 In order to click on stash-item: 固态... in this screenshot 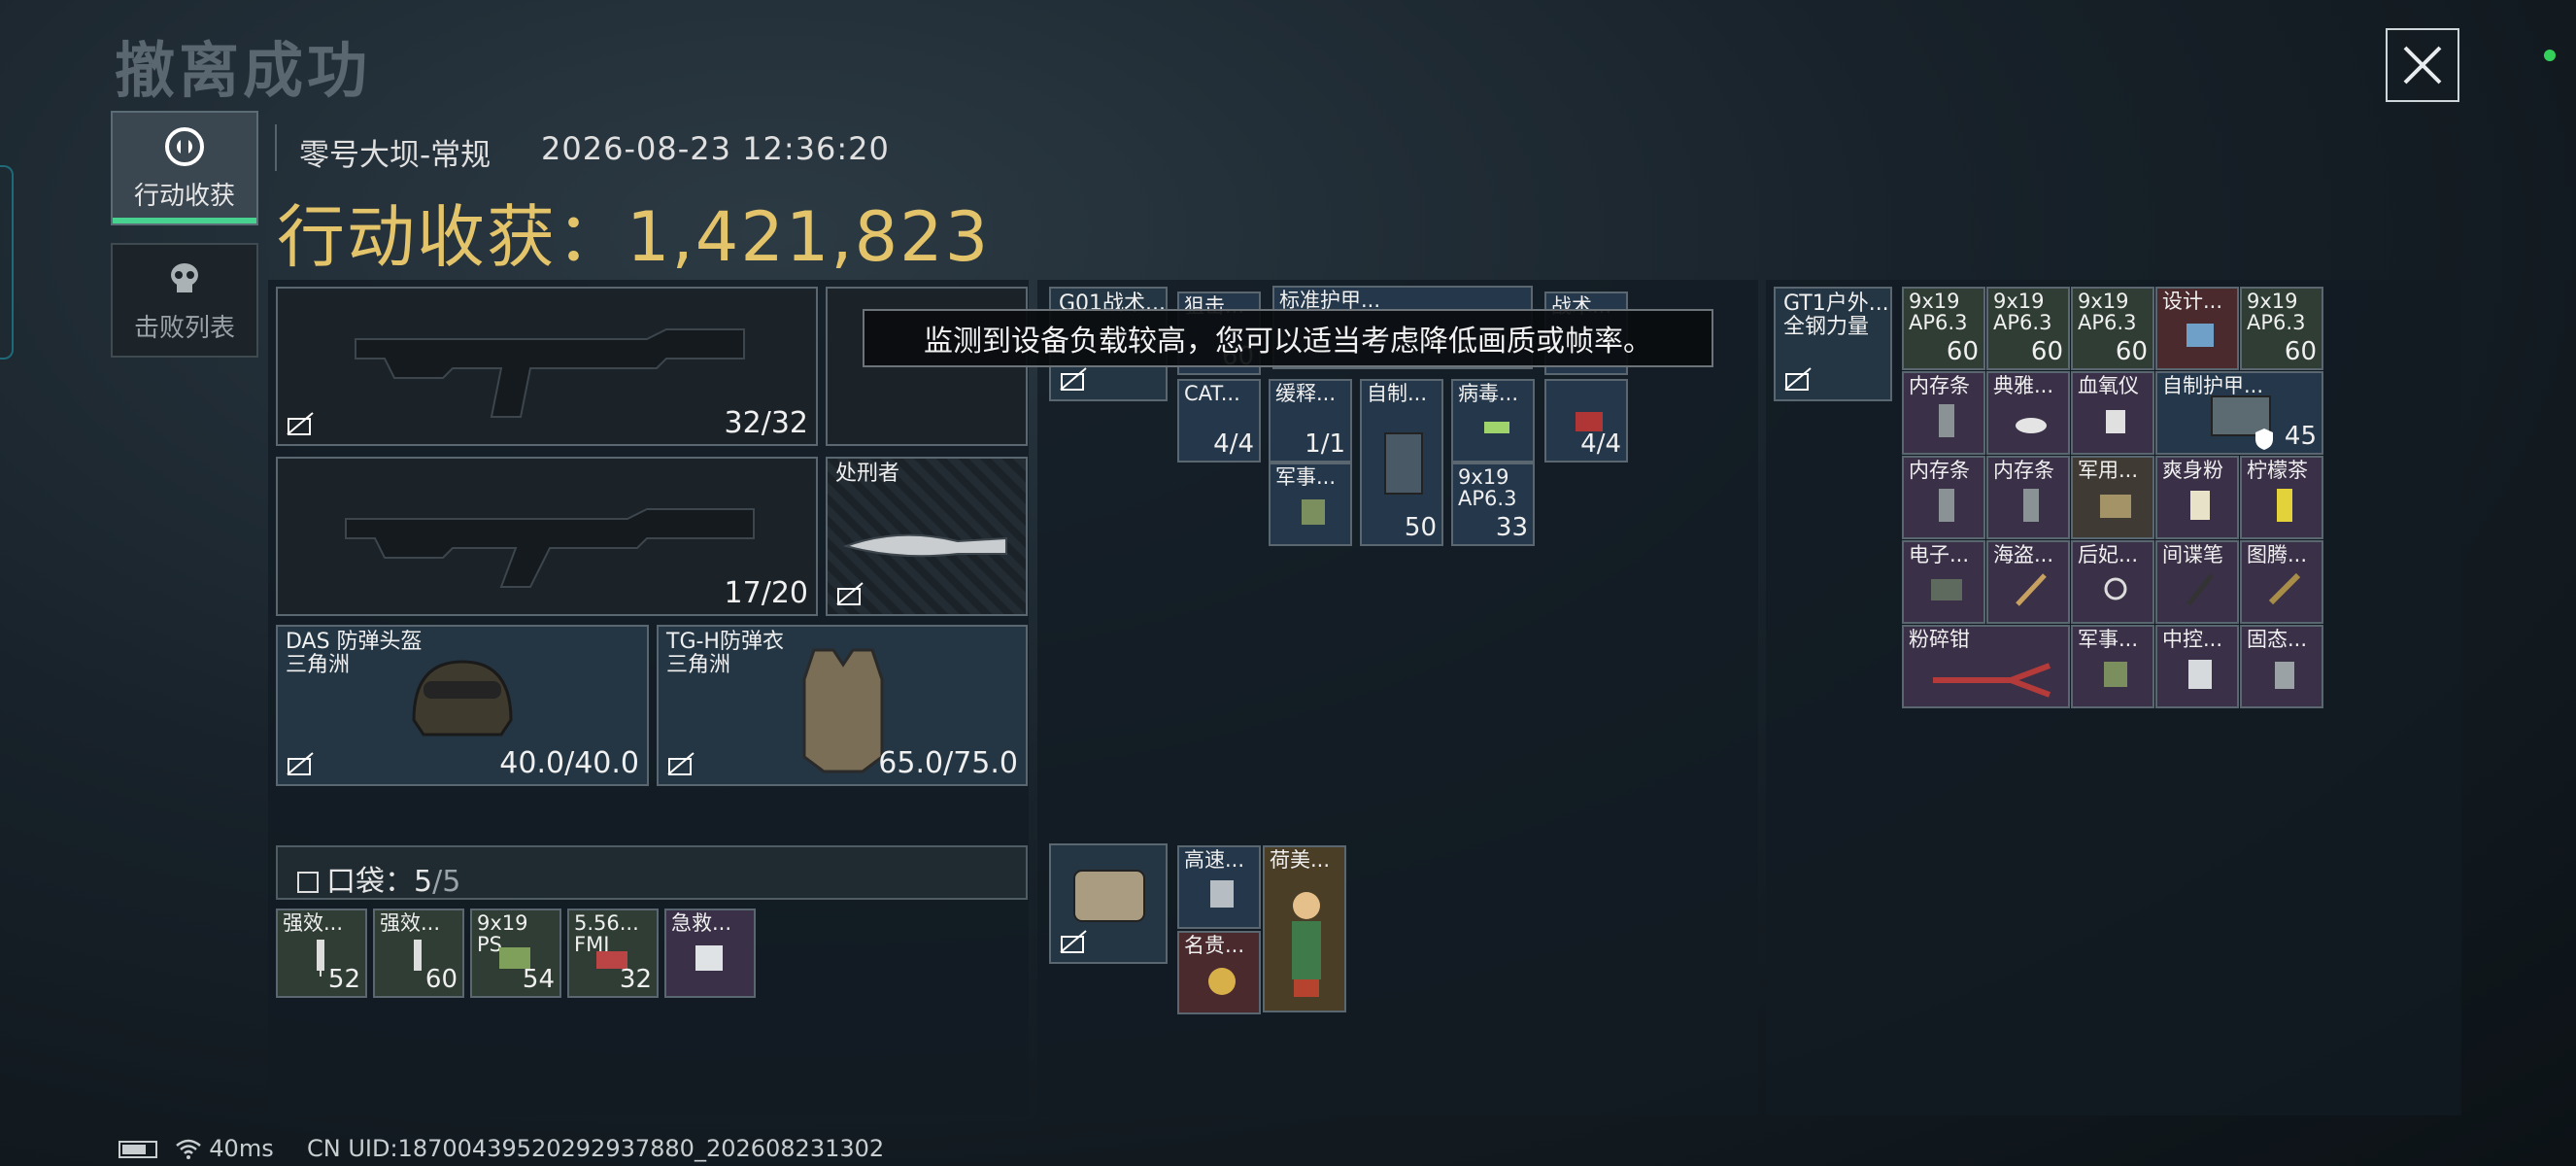, I will do `click(2281, 666)`.